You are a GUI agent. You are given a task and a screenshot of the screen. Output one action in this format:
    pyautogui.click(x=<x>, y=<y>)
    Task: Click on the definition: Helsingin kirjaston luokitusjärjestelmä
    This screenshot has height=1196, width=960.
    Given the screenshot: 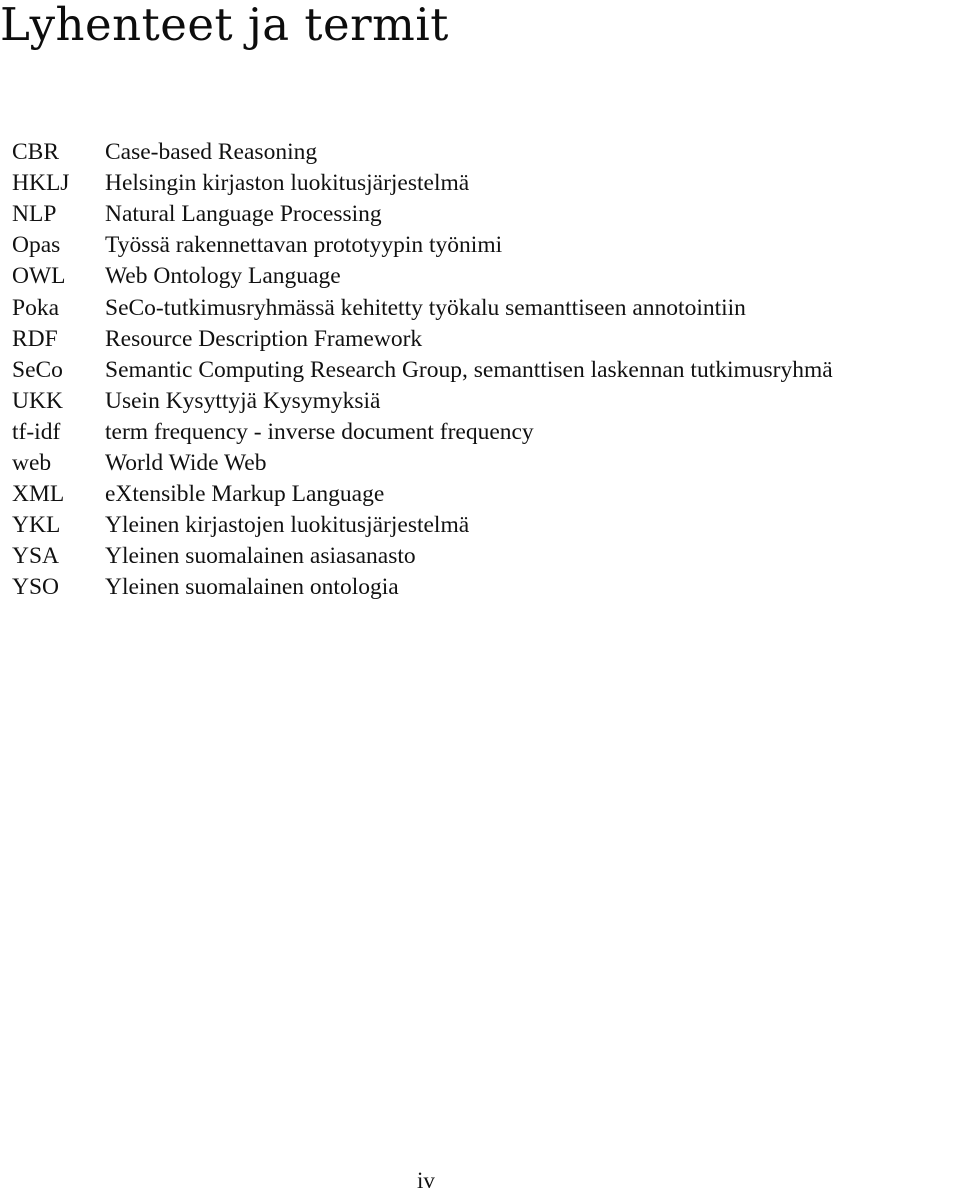 What is the action you would take?
    pyautogui.click(x=287, y=183)
    